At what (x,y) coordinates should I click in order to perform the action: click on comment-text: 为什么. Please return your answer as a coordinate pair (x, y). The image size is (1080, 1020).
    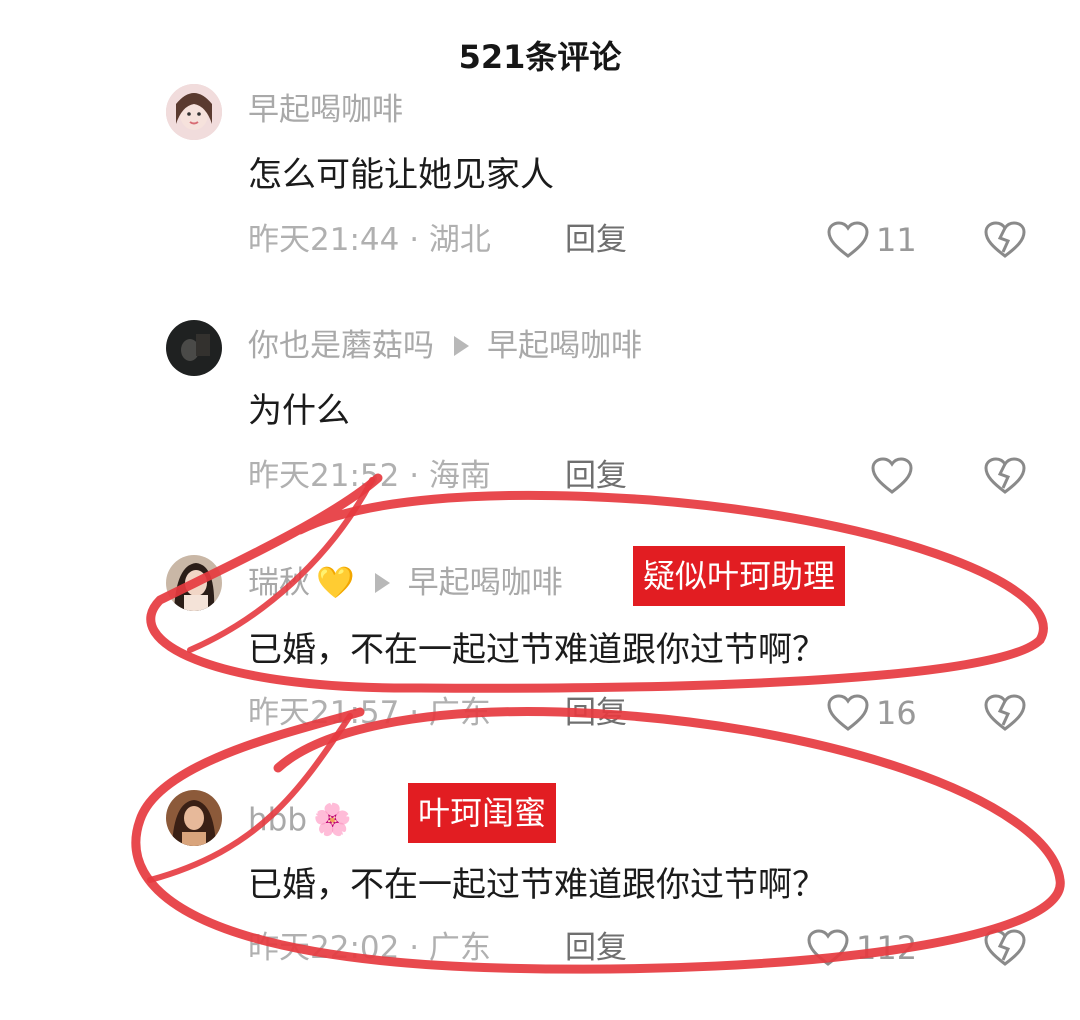
    Looking at the image, I should click on (299, 411).